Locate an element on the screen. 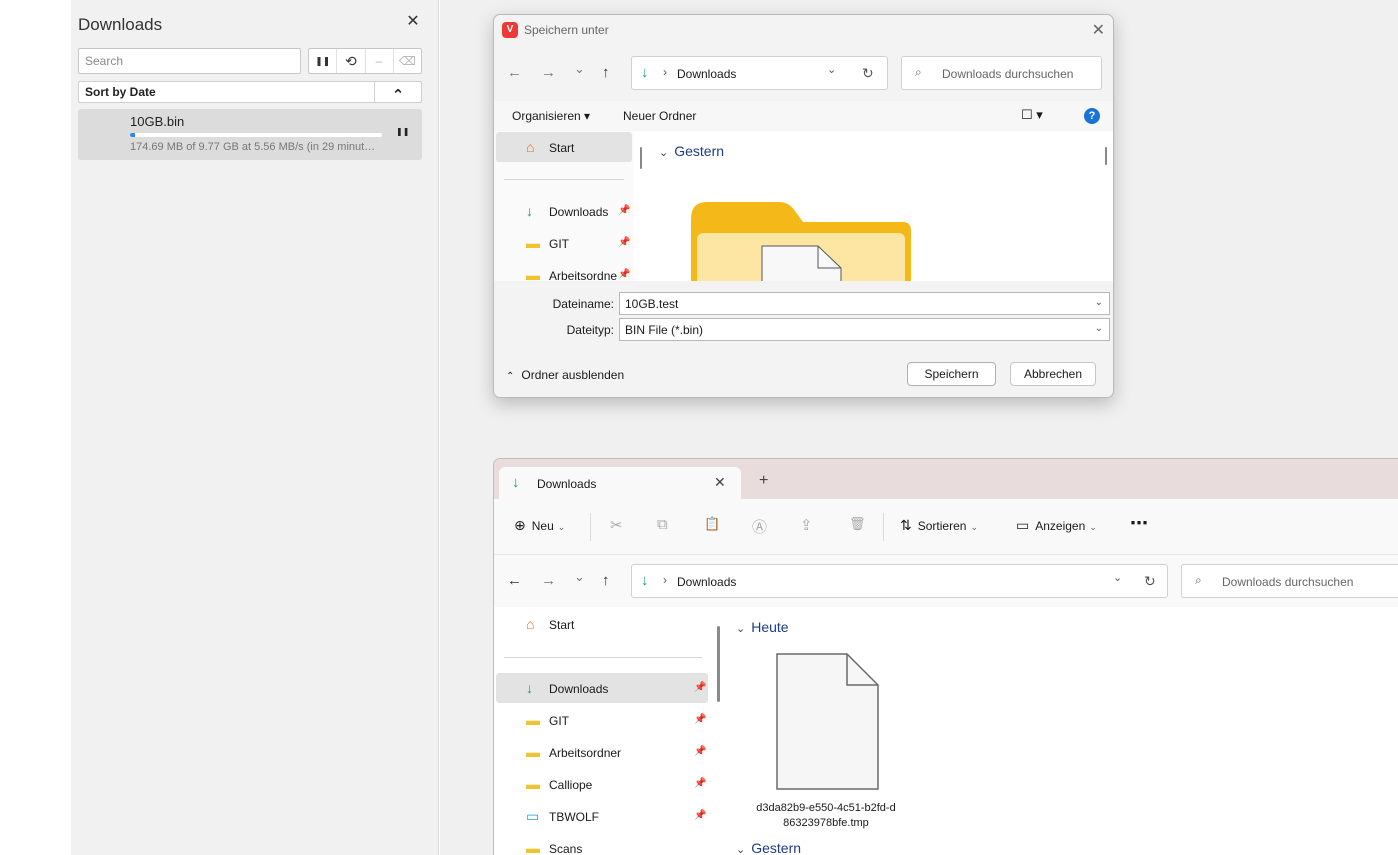 This screenshot has height=855, width=1398. file-name-value: 10GB.test is located at coordinates (652, 304).